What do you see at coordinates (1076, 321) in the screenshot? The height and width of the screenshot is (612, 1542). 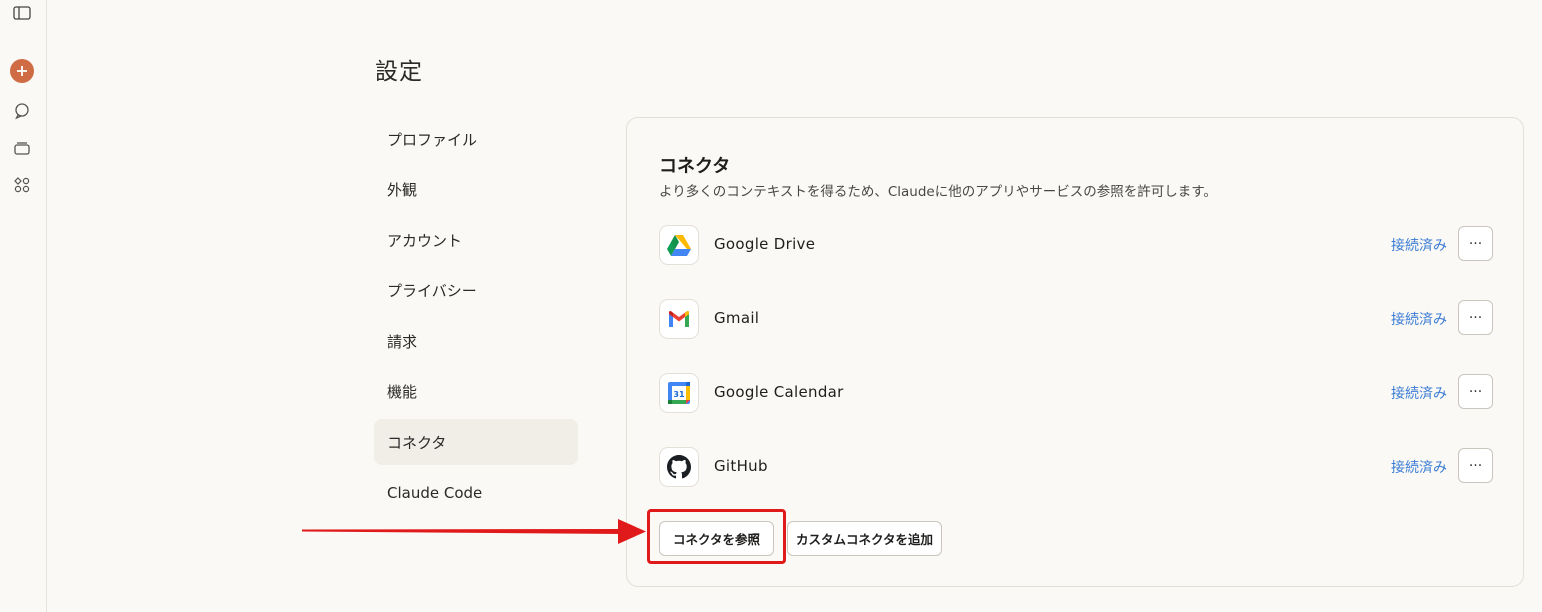 I see `connector-row: Gmail 接続済み ···` at bounding box center [1076, 321].